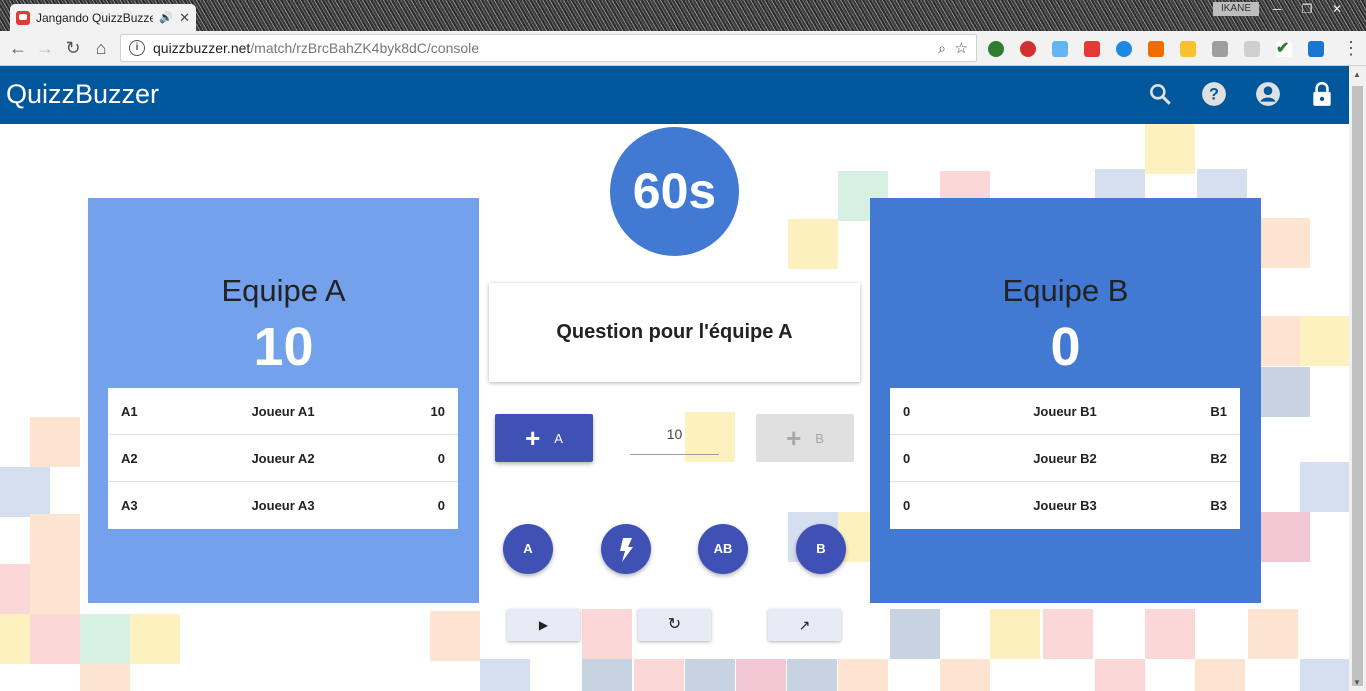 The image size is (1366, 691). I want to click on search-icon, so click(1160, 94).